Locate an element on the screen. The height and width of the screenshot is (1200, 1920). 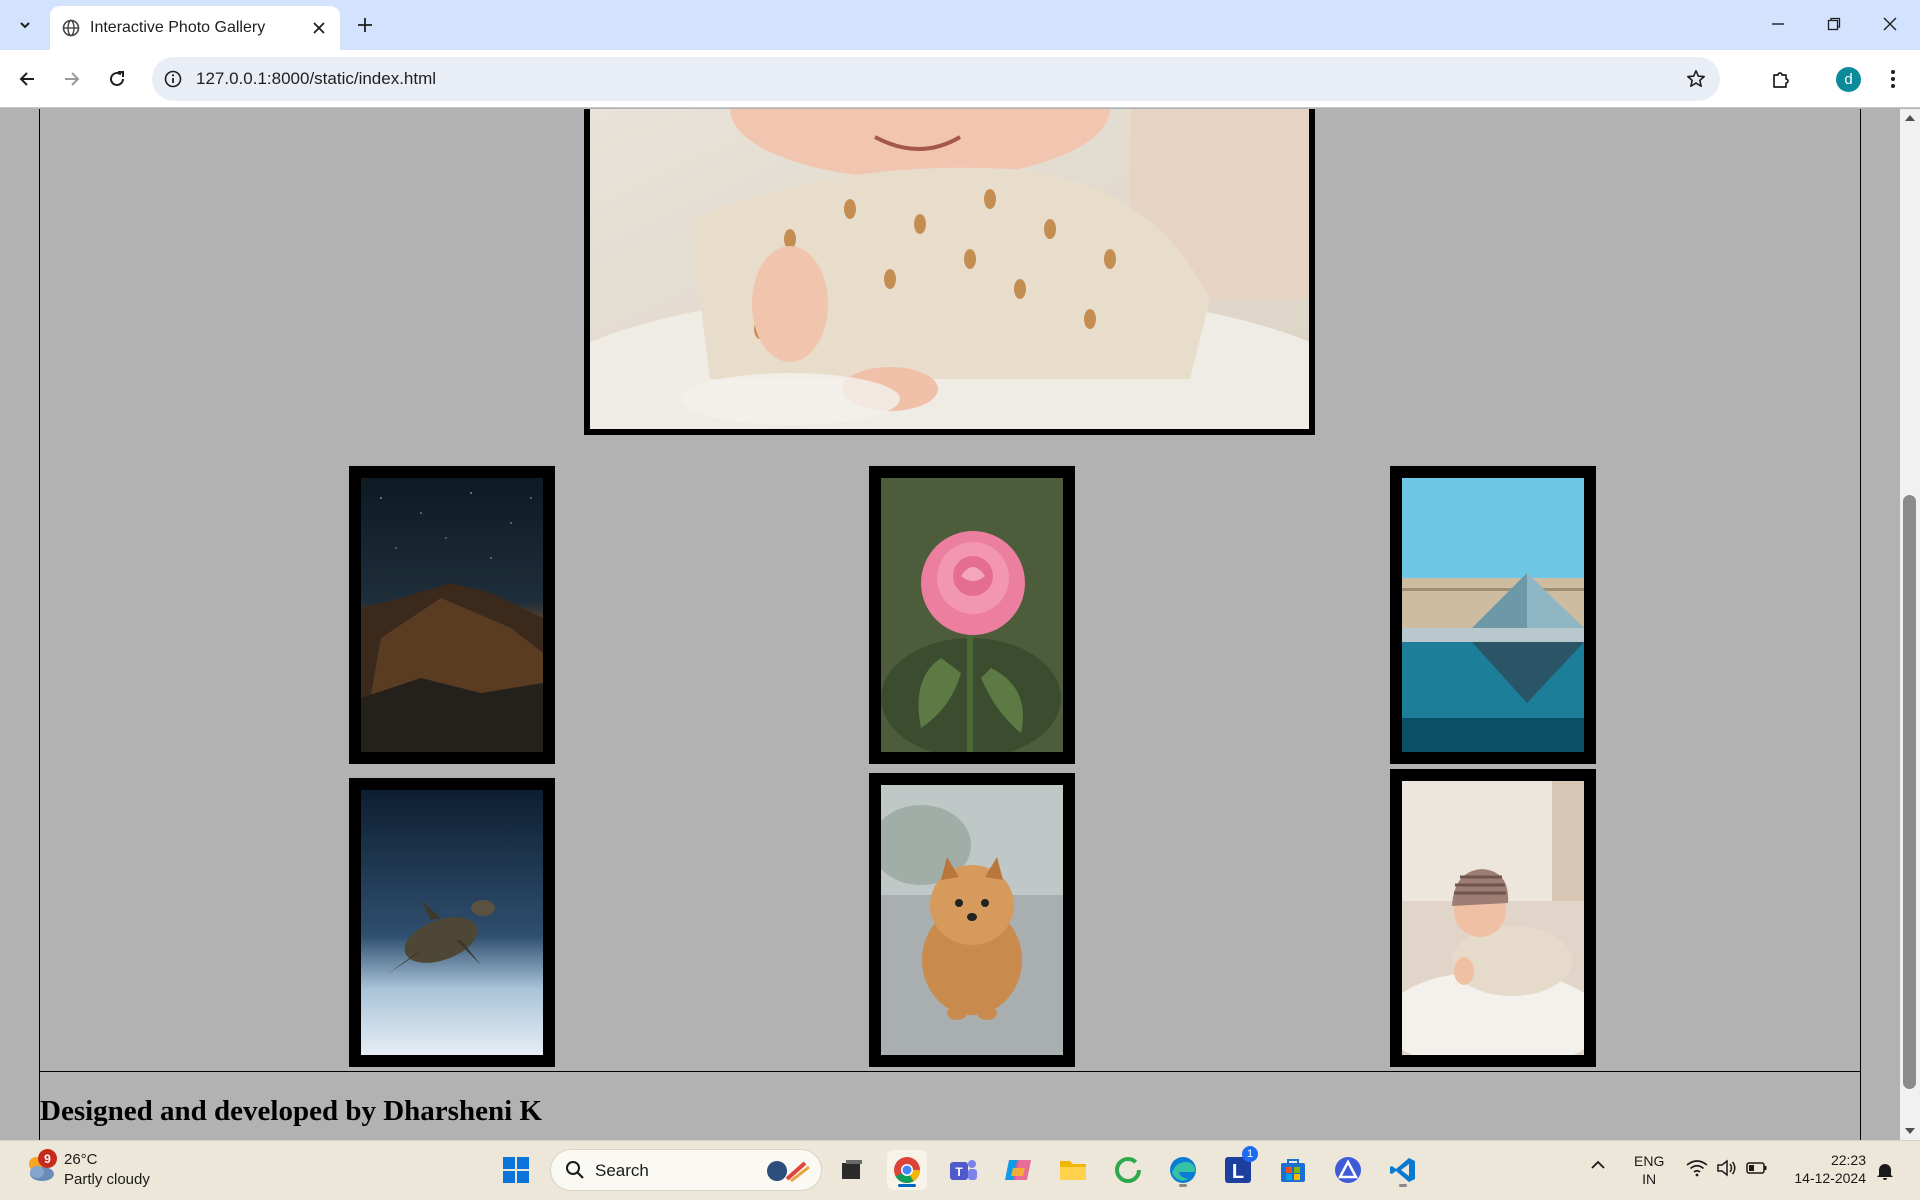
folder-icon is located at coordinates (1073, 1170).